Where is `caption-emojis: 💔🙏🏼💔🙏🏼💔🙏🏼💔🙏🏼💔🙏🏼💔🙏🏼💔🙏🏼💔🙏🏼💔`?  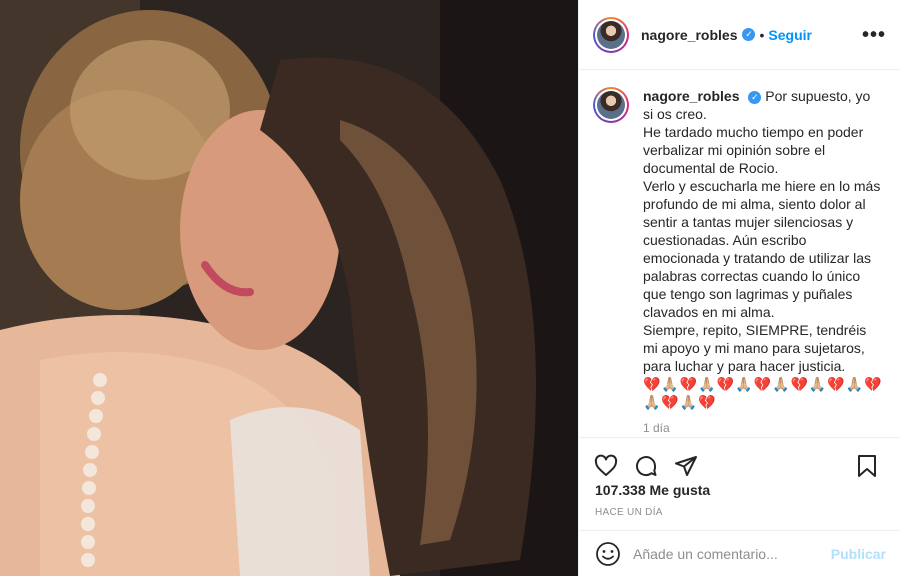 caption-emojis: 💔🙏🏼💔🙏🏼💔🙏🏼💔🙏🏼💔🙏🏼💔🙏🏼💔🙏🏼💔🙏🏼💔 is located at coordinates (763, 393).